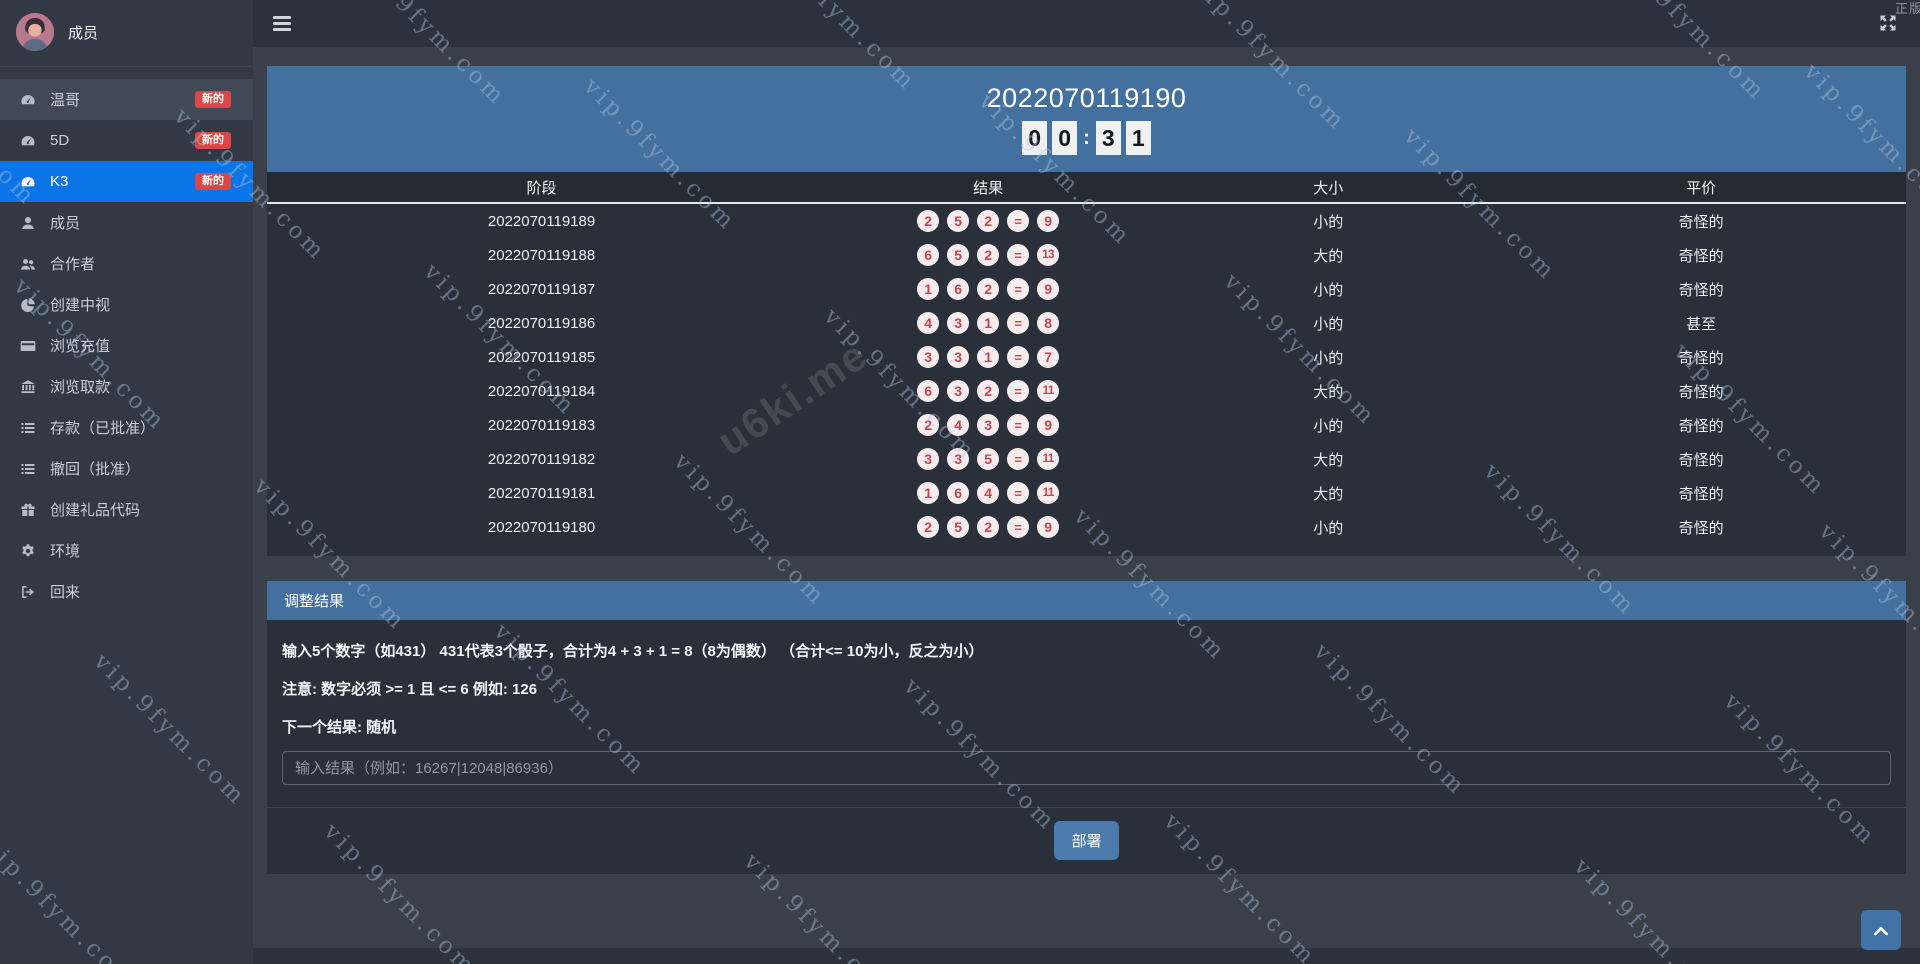 This screenshot has height=964, width=1920. I want to click on sidebar-item-browse-recharge: 浏览充值, so click(126, 345).